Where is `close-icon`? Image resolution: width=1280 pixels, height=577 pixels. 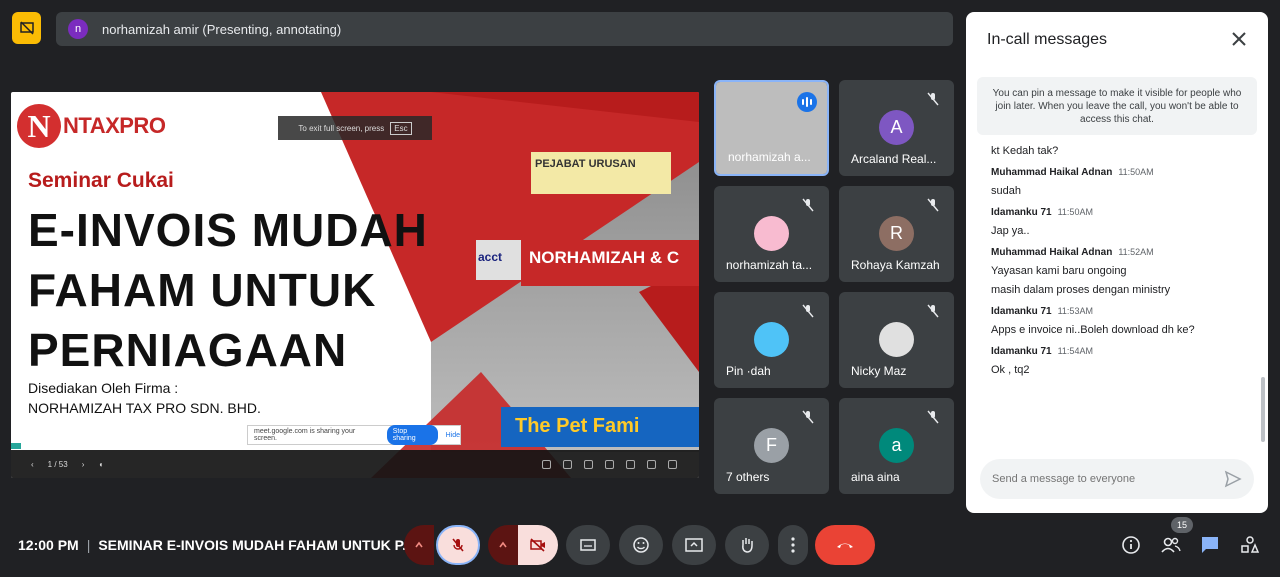
close-icon is located at coordinates (1239, 39).